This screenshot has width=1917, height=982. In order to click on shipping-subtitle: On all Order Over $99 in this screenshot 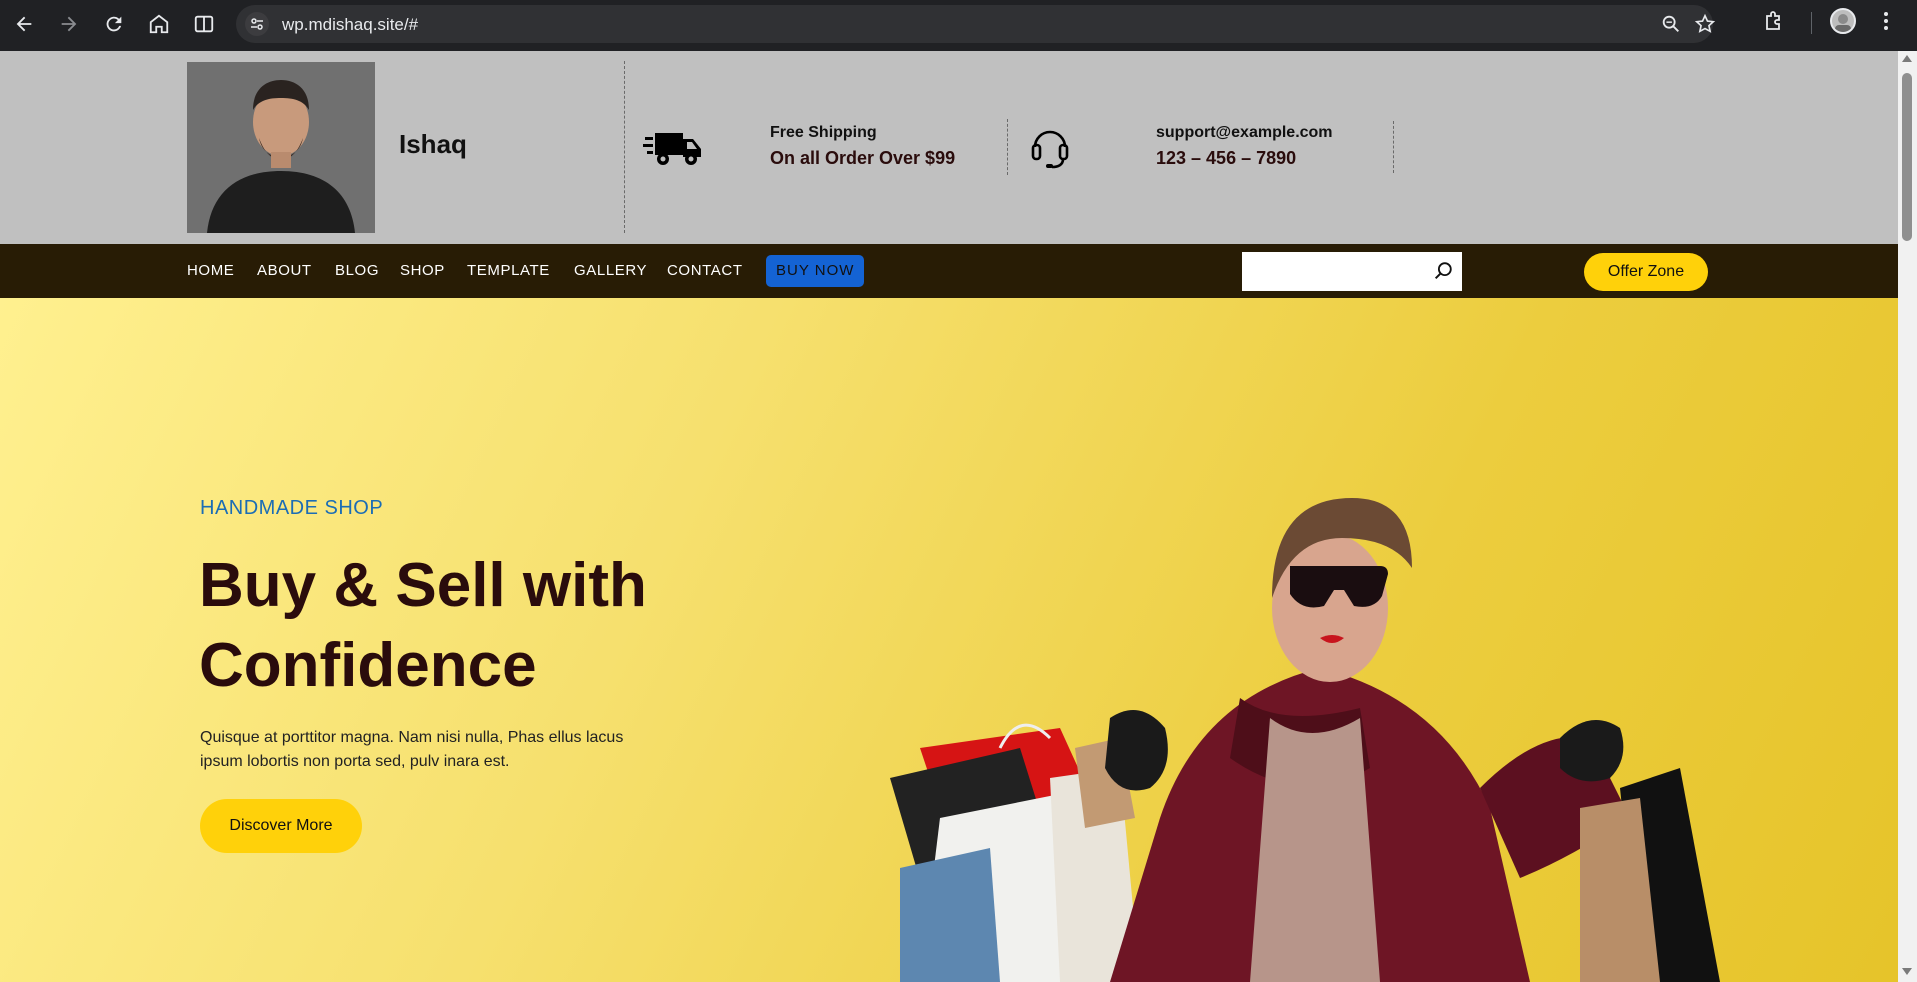, I will do `click(863, 158)`.